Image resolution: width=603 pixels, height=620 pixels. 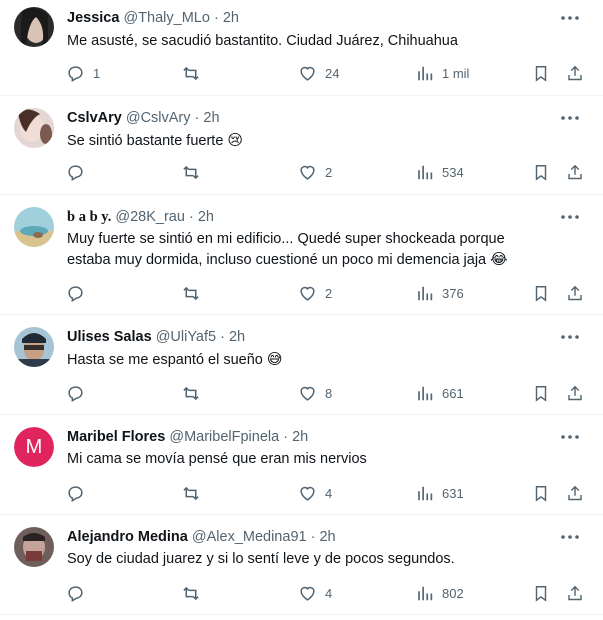 What do you see at coordinates (442, 73) in the screenshot?
I see `views-button: 1 mil` at bounding box center [442, 73].